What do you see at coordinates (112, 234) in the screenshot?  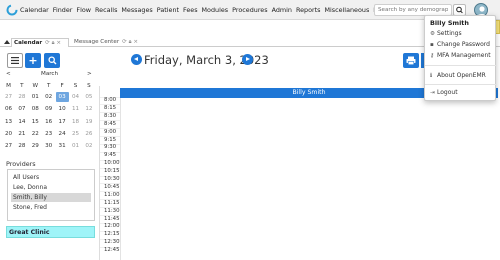 I see `time-slot-label: 12:15` at bounding box center [112, 234].